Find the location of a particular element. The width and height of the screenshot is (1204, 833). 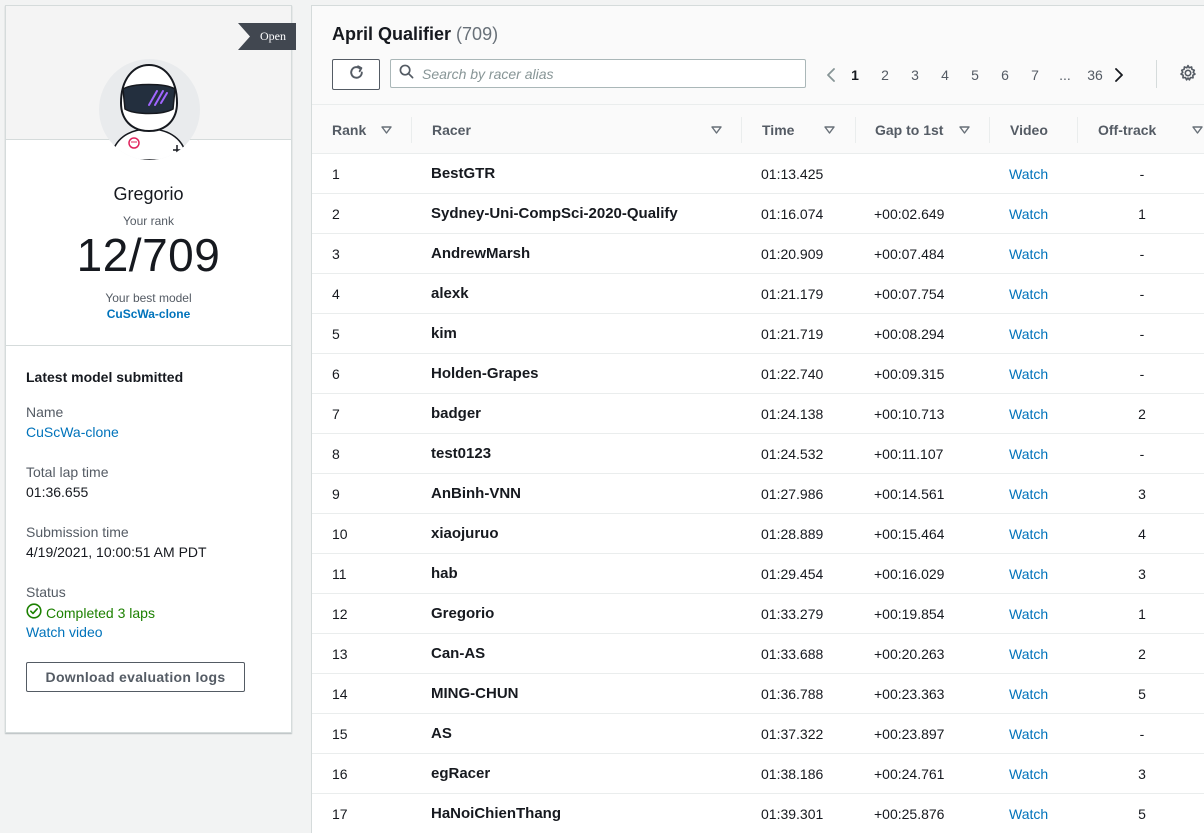

racer-cell: xiaojuruo is located at coordinates (465, 533).